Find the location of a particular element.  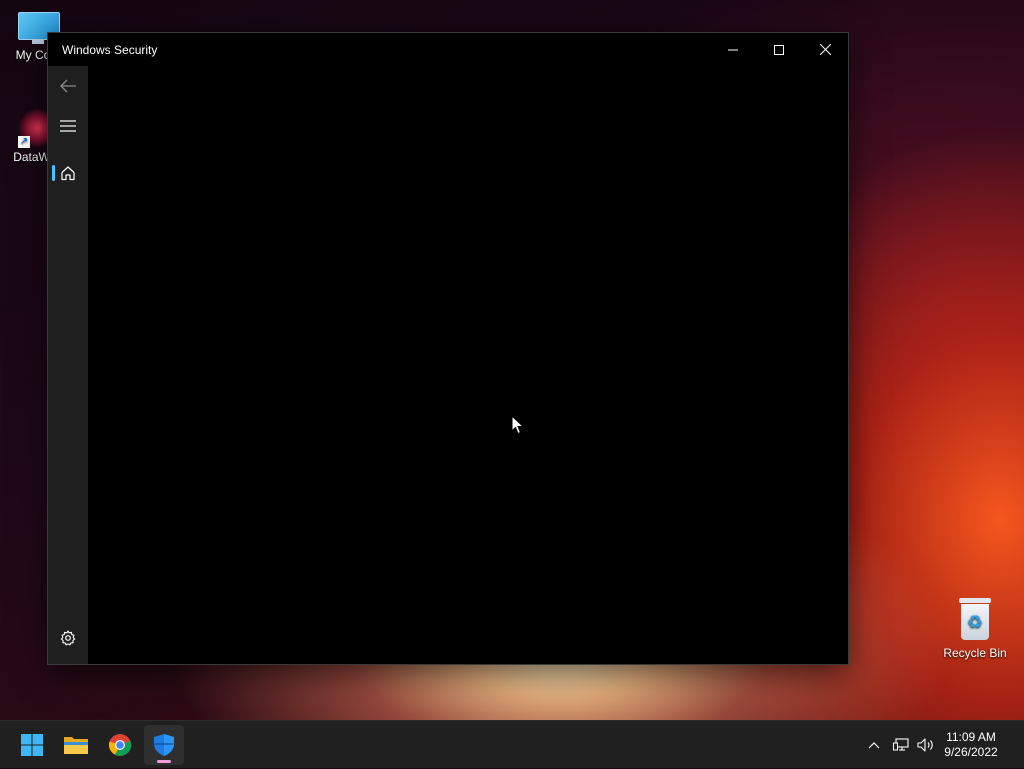

hamburger-menu-icon is located at coordinates (68, 126).